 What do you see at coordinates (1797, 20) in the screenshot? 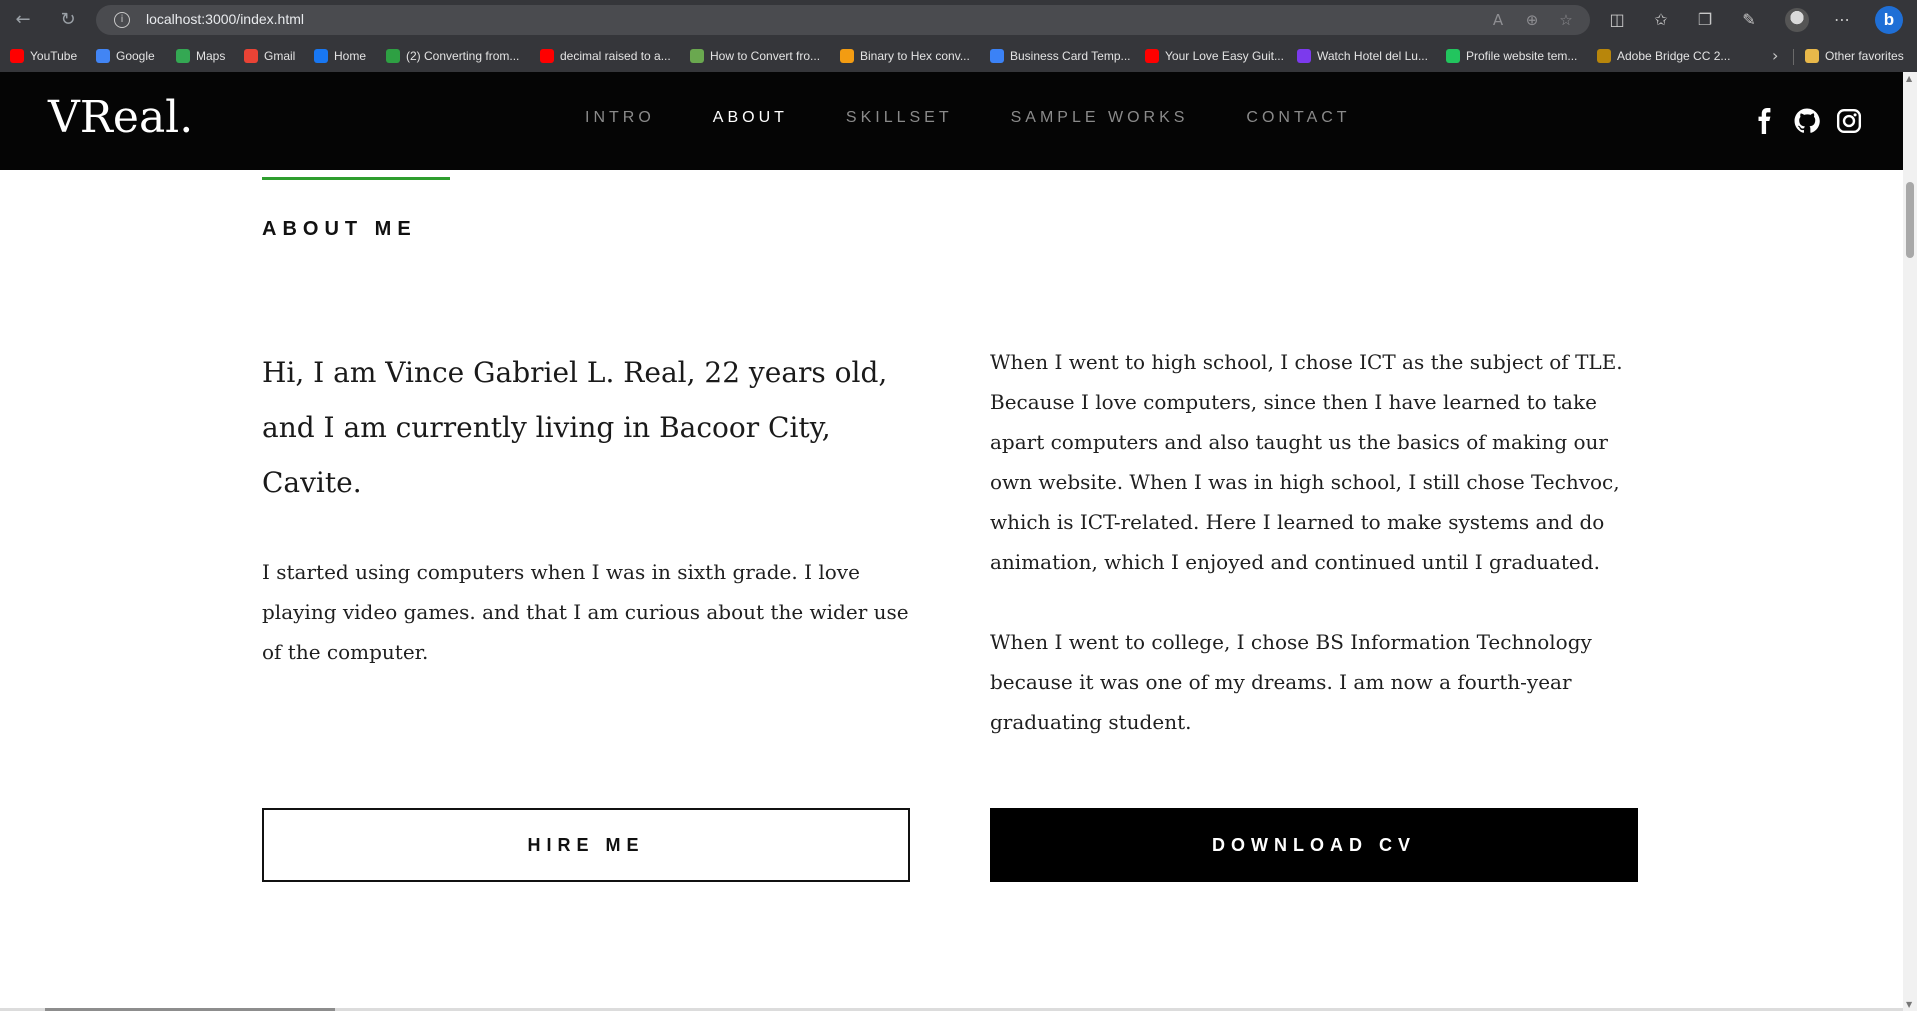
I see `profile-avatar` at bounding box center [1797, 20].